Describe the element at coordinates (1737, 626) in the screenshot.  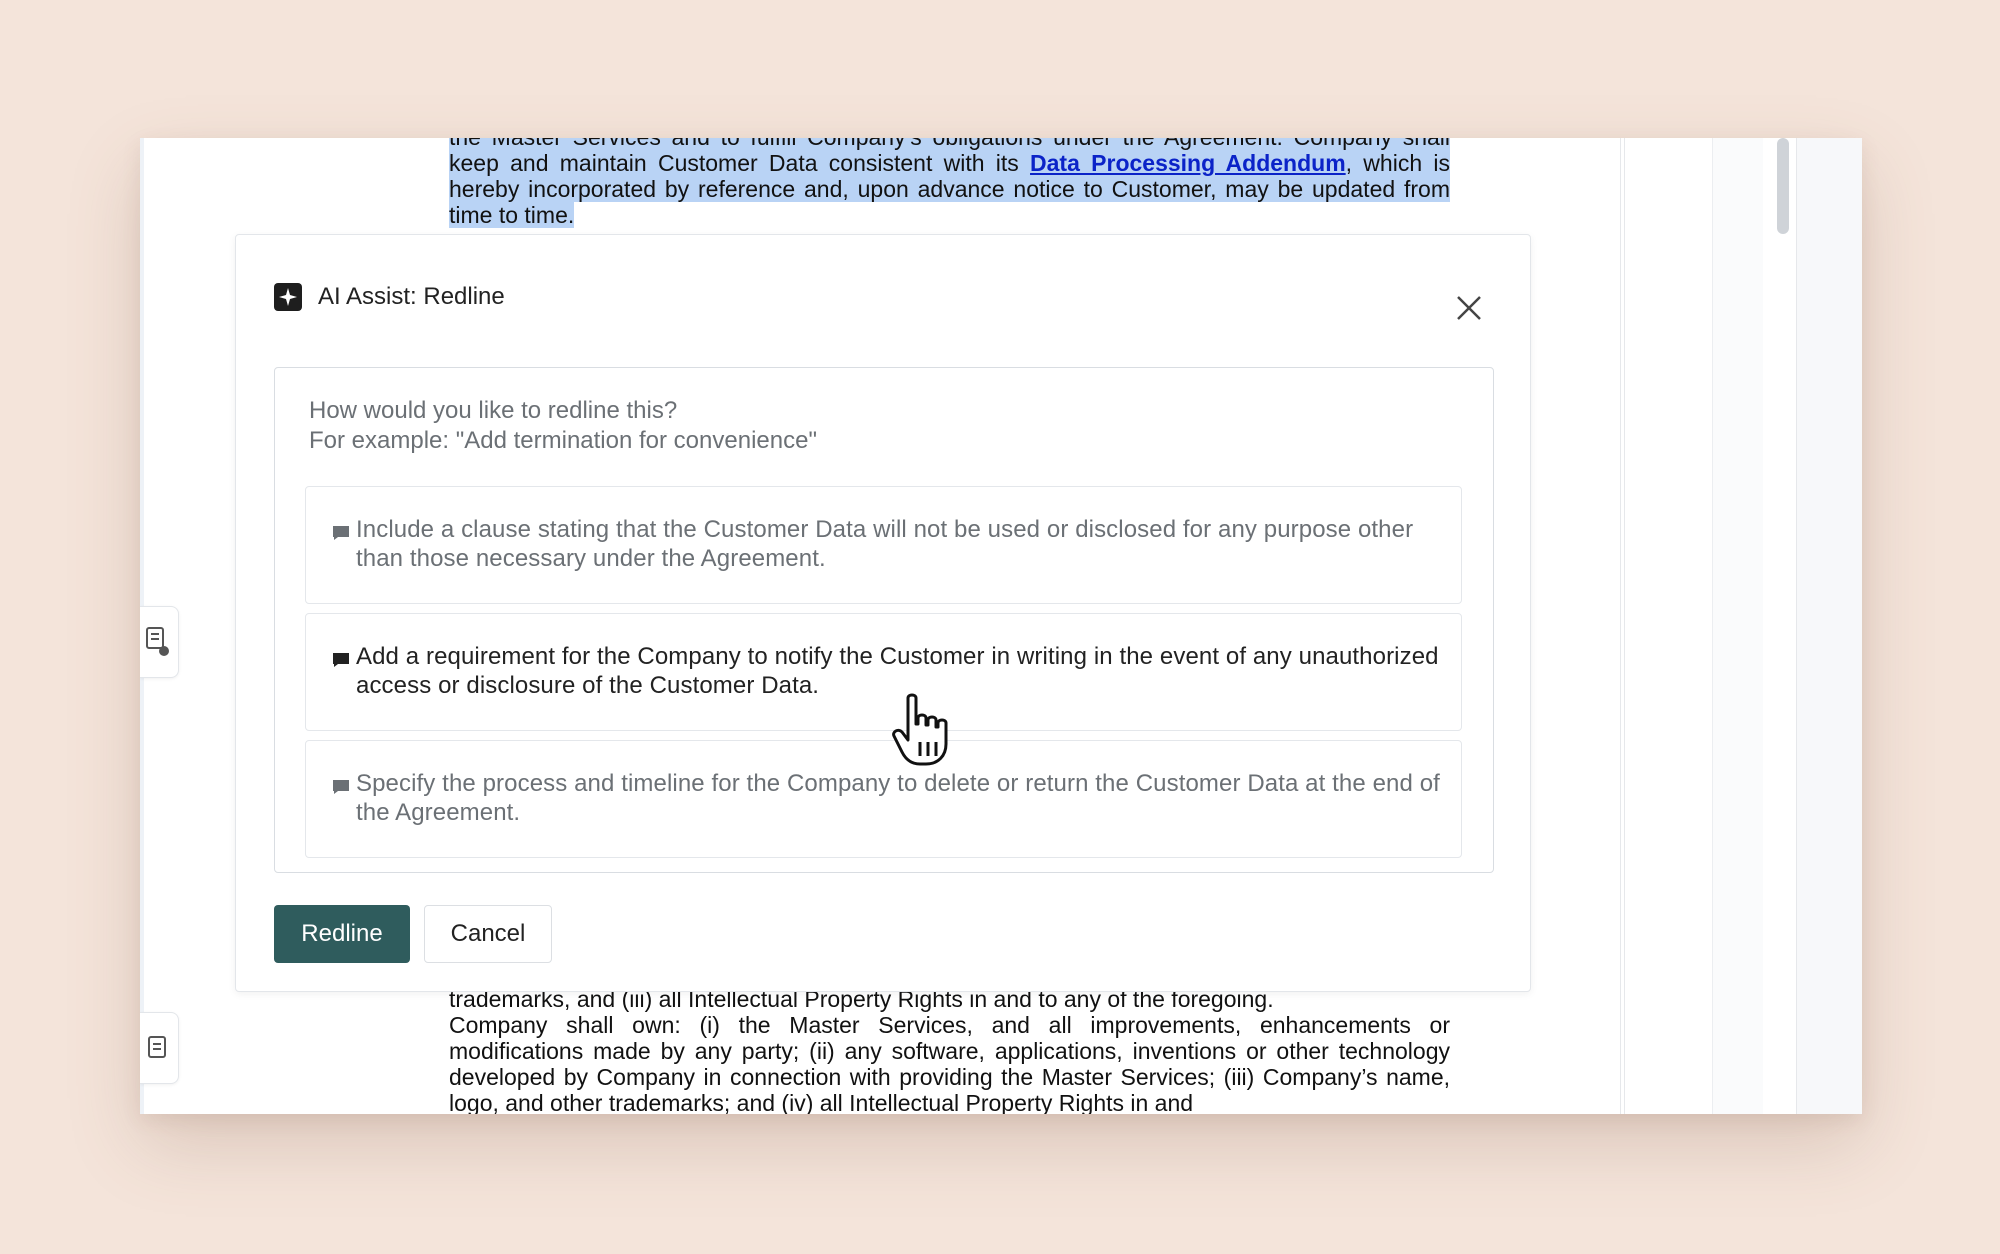
I see `scroll-column` at that location.